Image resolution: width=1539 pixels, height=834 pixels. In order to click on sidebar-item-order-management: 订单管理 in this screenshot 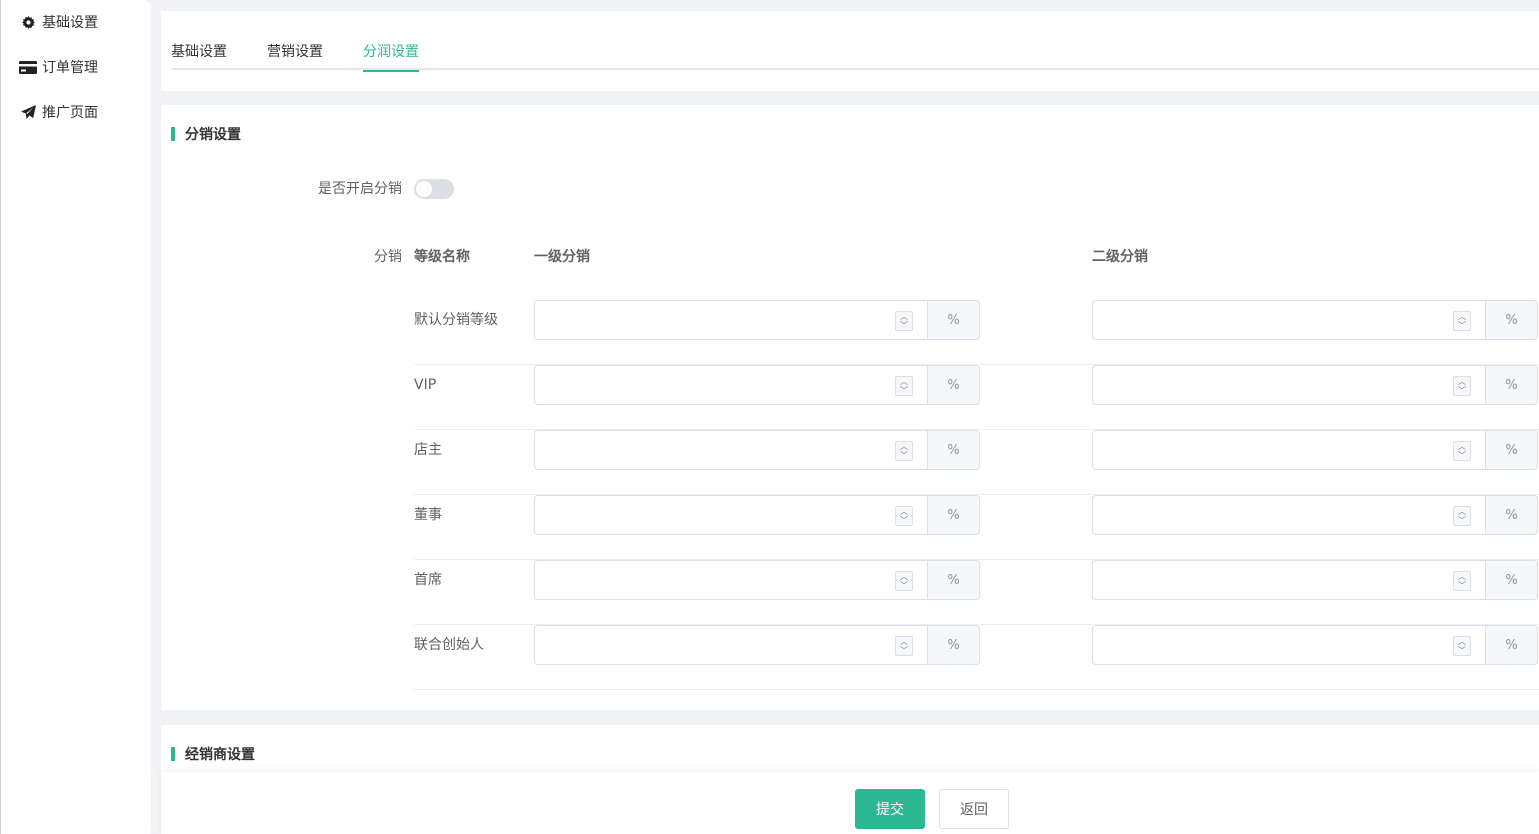, I will do `click(58, 67)`.